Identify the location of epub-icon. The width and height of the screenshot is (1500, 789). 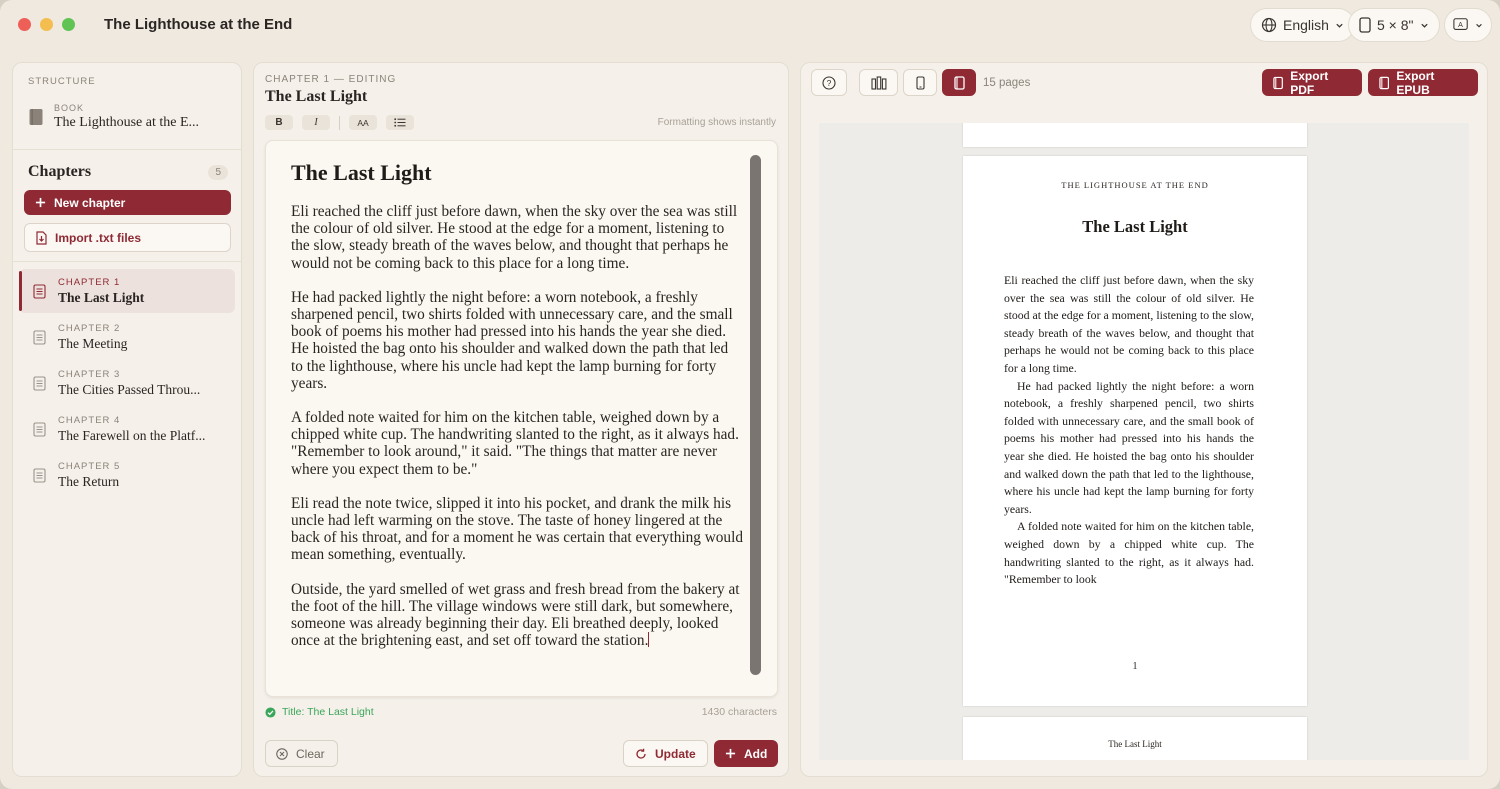
(1384, 82).